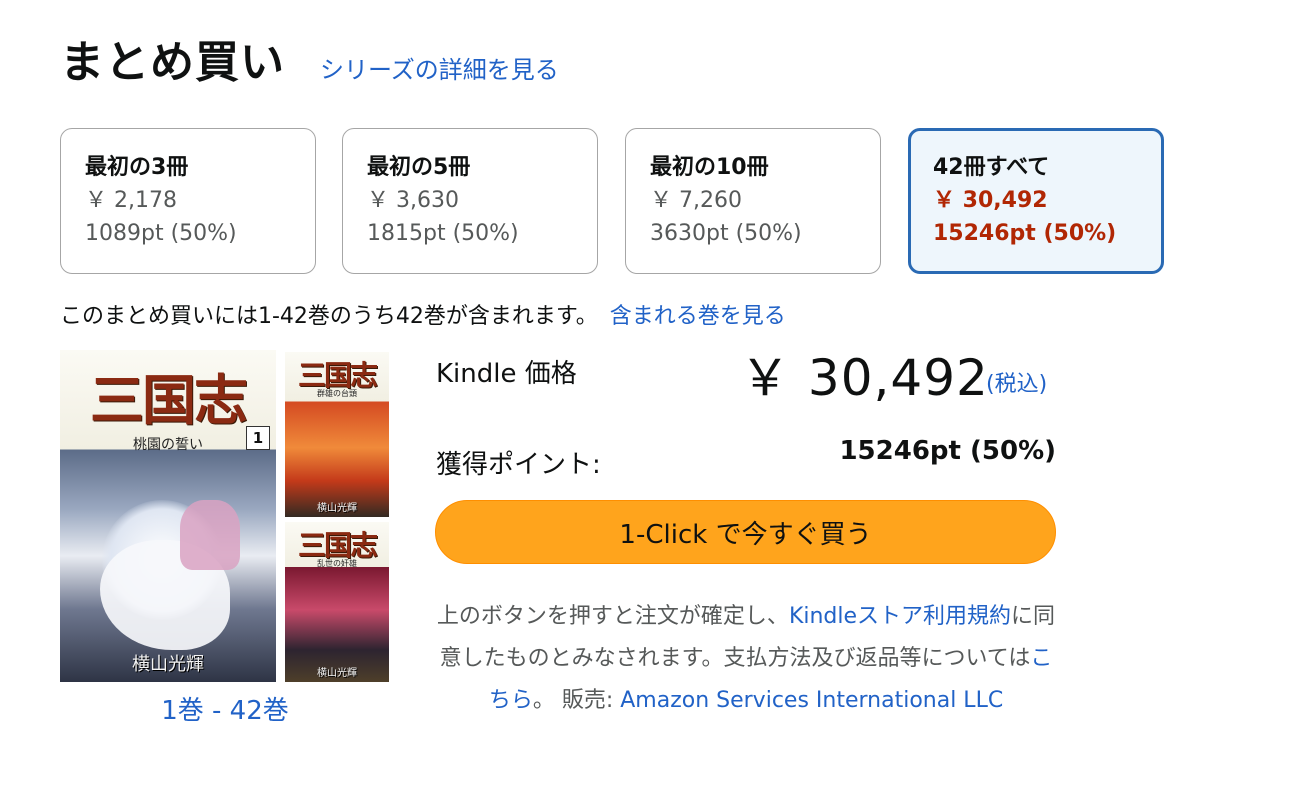 The image size is (1300, 787). What do you see at coordinates (419, 167) in the screenshot?
I see `option-title: 最初の5冊` at bounding box center [419, 167].